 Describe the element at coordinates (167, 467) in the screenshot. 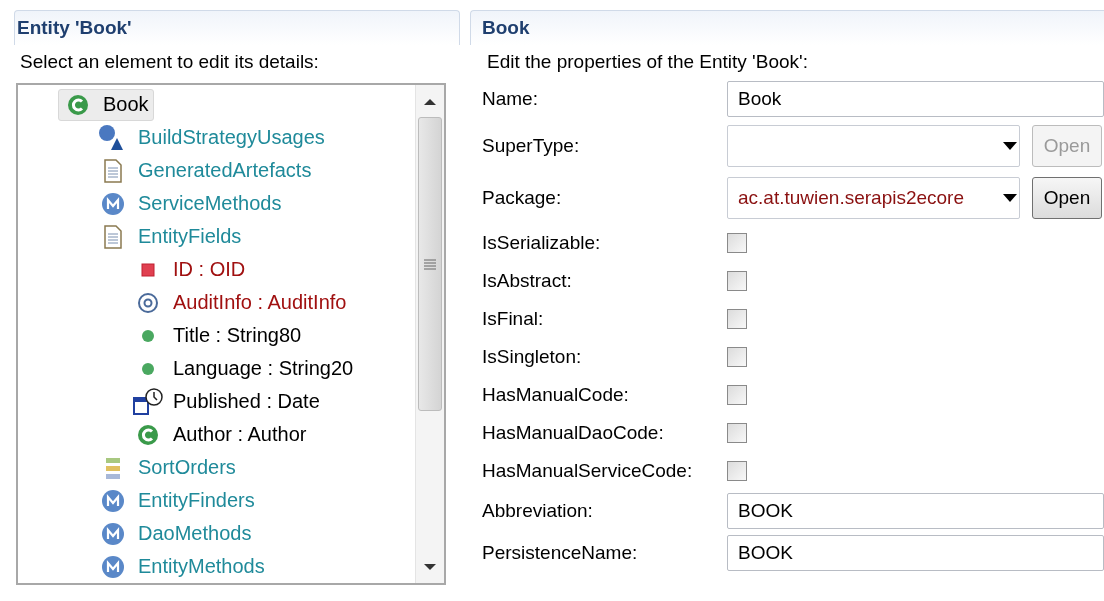

I see `tree-item: SortOrders` at that location.